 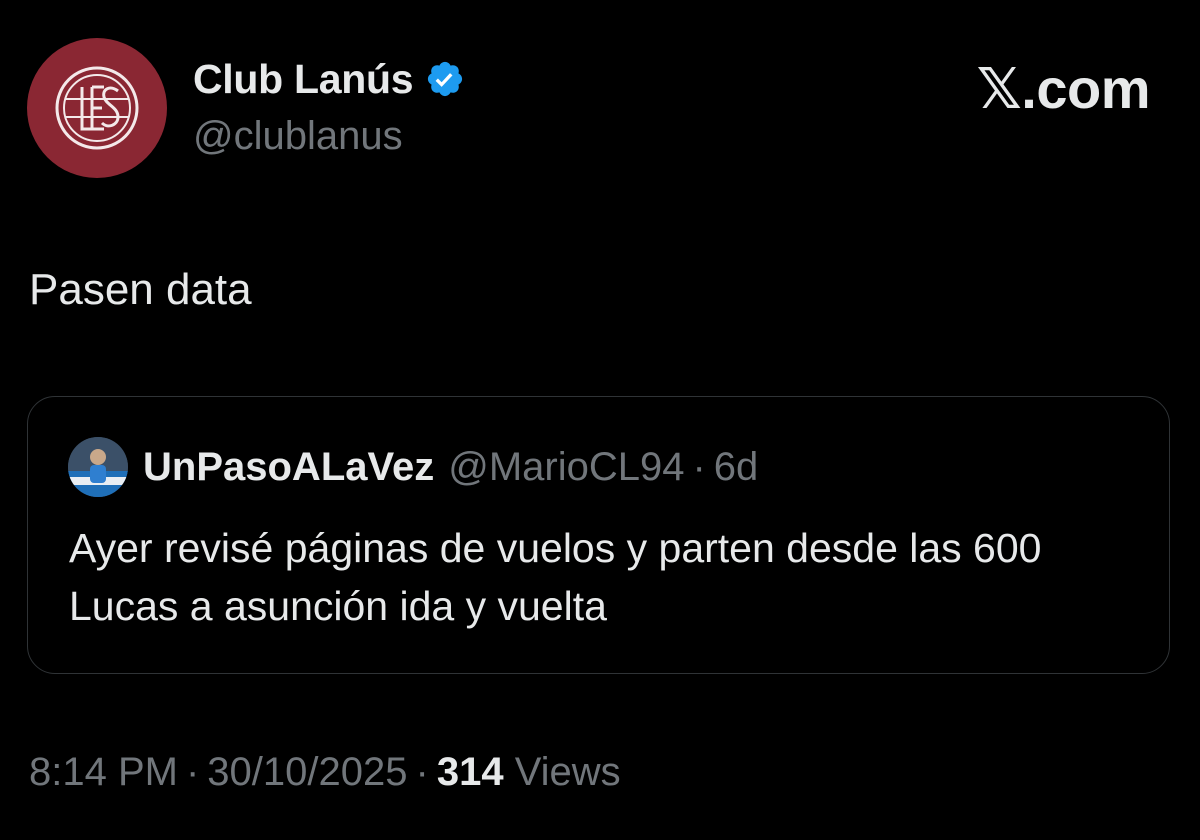 I want to click on quoted-tweet-time: 6d, so click(x=736, y=467).